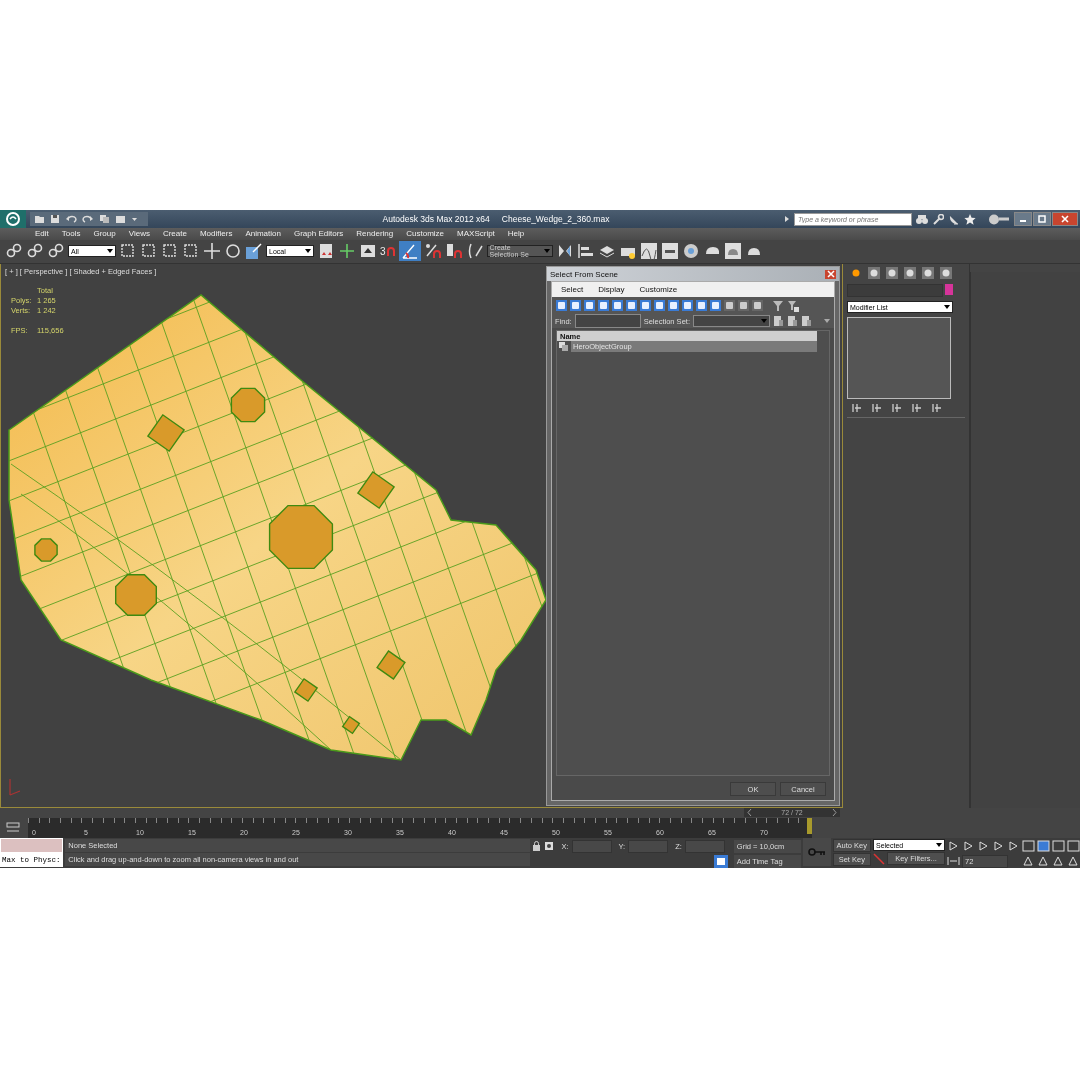  I want to click on time-tag-icon, so click(720, 861).